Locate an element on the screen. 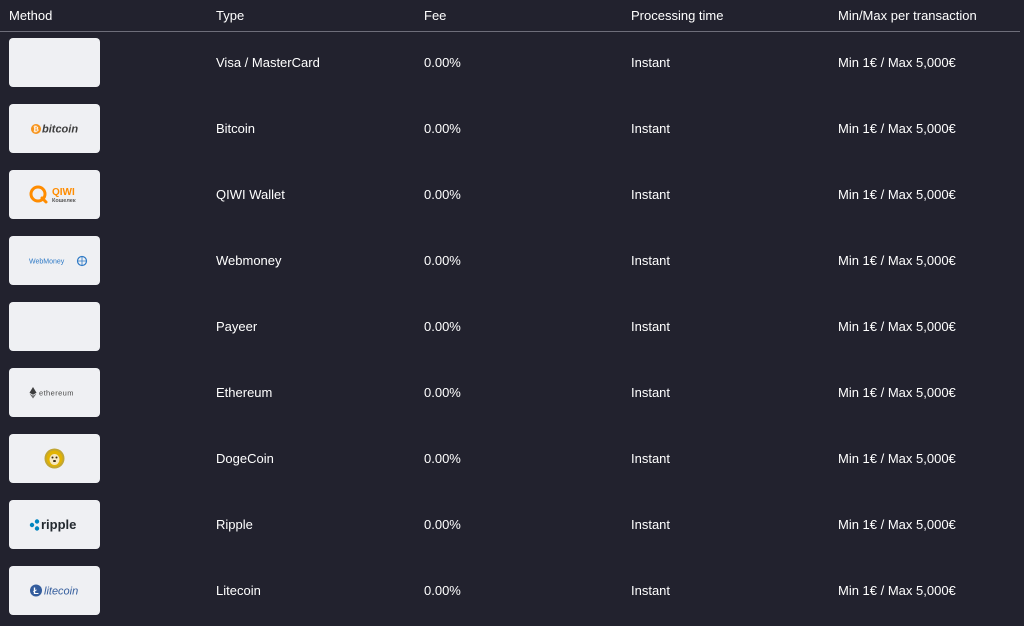 This screenshot has height=626, width=1024. table-row: Payeer 0.00% Instant Min 1€ / Max 5,000€ is located at coordinates (510, 329).